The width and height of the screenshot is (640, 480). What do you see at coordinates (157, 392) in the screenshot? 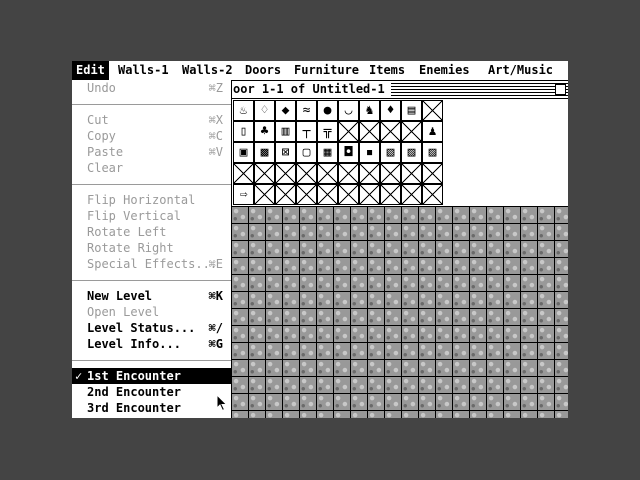
I see `menu-item-2nd-encounter: 2nd Encounter` at bounding box center [157, 392].